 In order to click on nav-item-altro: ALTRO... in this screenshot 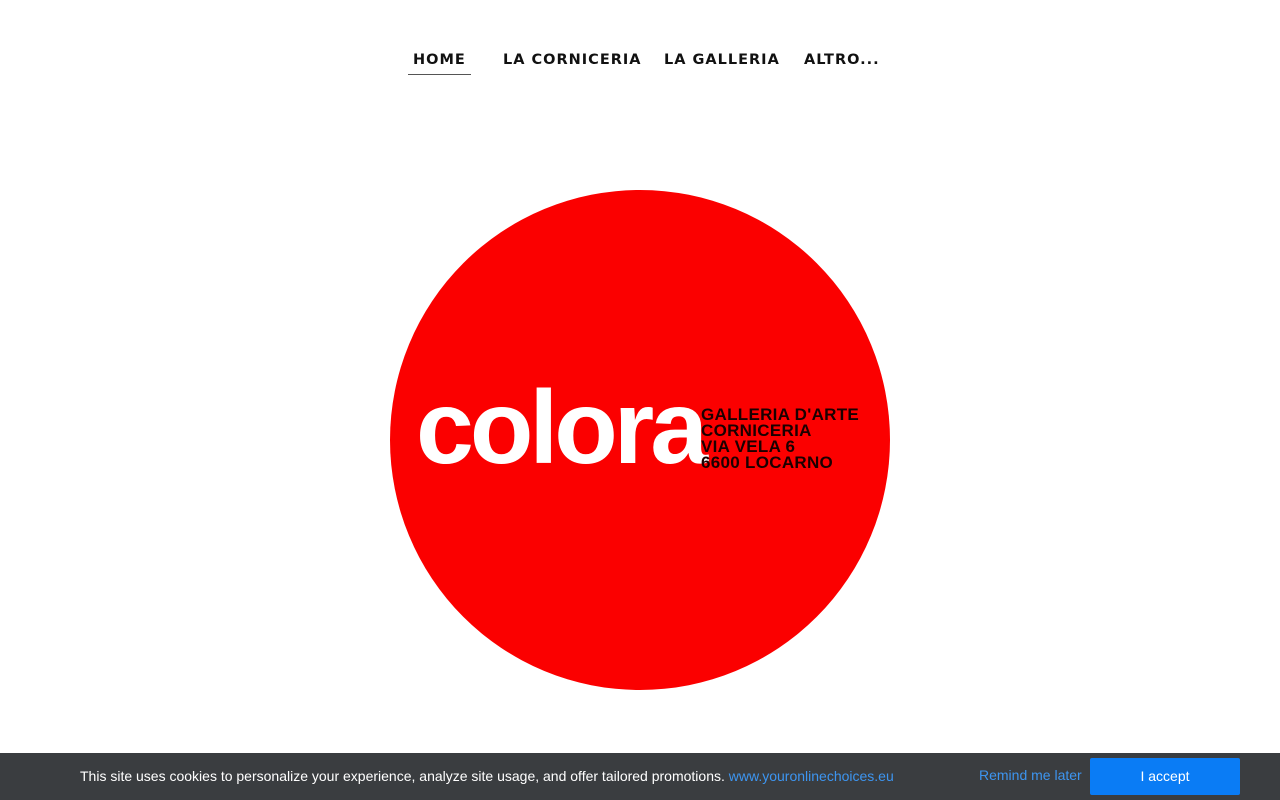, I will do `click(842, 61)`.